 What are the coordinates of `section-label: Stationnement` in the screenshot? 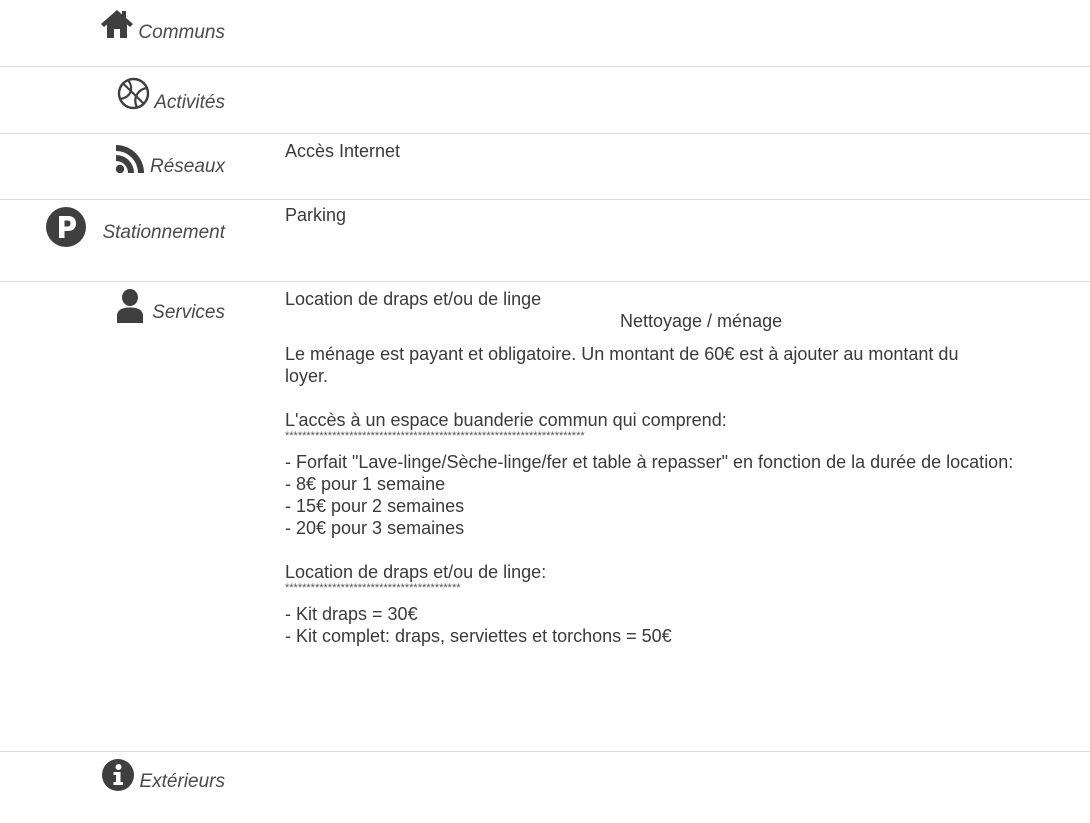 It's located at (135, 227).